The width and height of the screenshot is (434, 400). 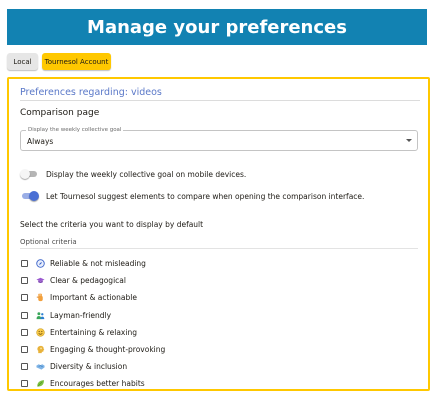 I want to click on criteria-item-reliable: Reliable & not misleading, so click(x=93, y=263).